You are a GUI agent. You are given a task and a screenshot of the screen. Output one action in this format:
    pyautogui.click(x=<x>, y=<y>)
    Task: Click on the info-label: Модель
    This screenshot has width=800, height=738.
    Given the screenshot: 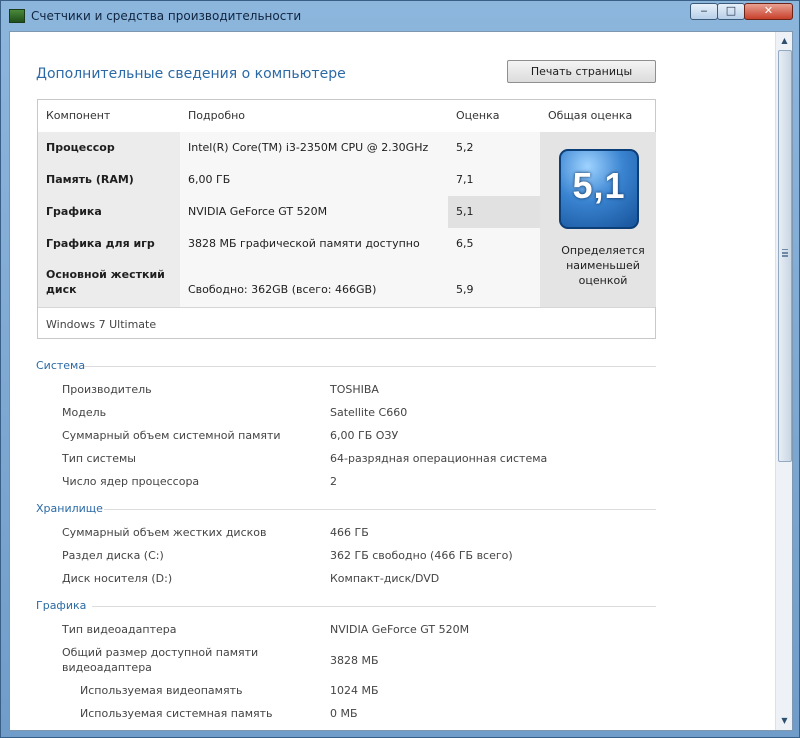 What is the action you would take?
    pyautogui.click(x=84, y=412)
    